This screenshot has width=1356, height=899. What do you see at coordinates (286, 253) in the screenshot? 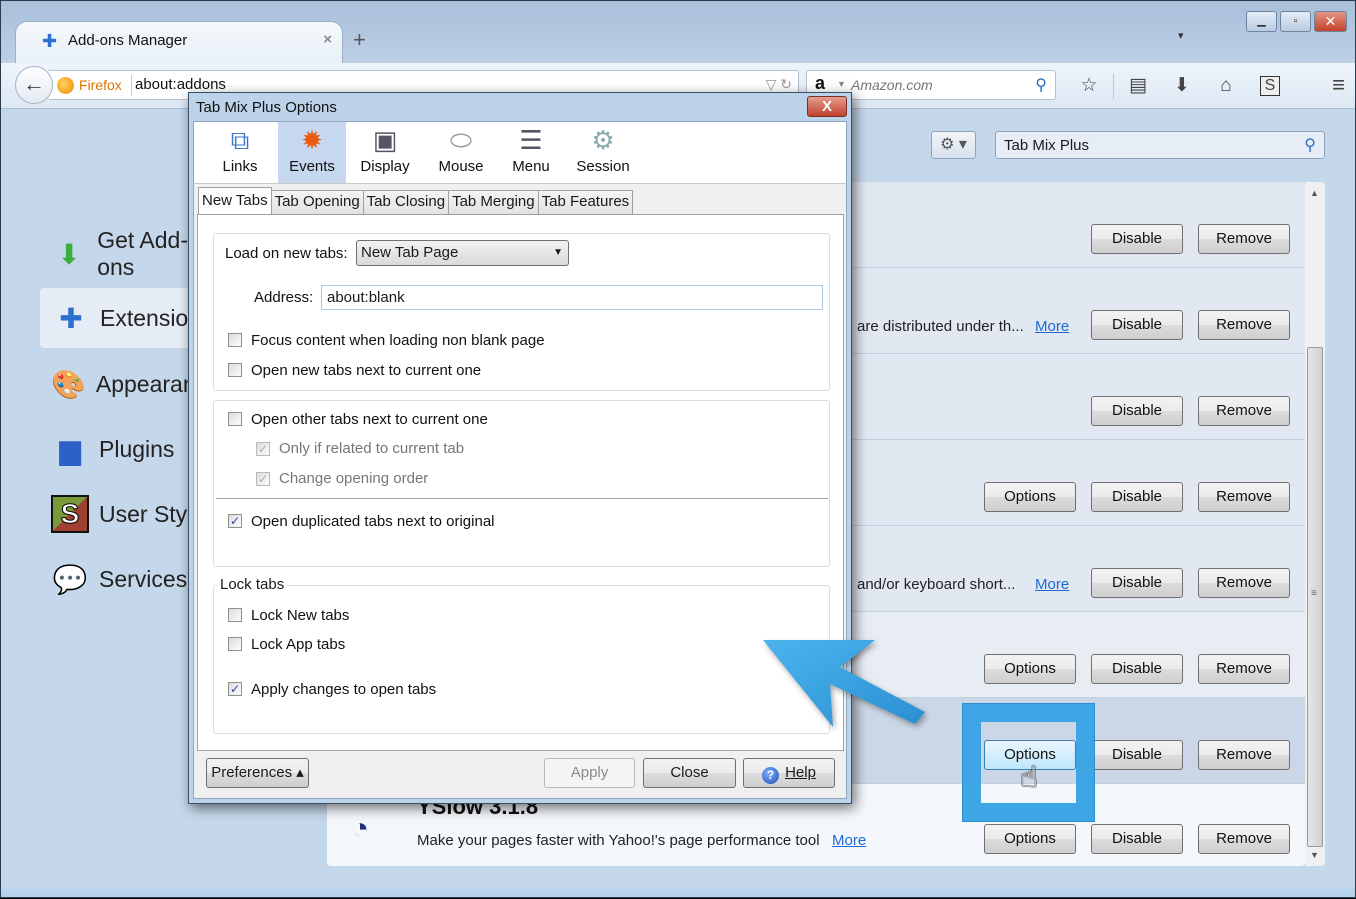
I see `load-label: Load on new tabs:` at bounding box center [286, 253].